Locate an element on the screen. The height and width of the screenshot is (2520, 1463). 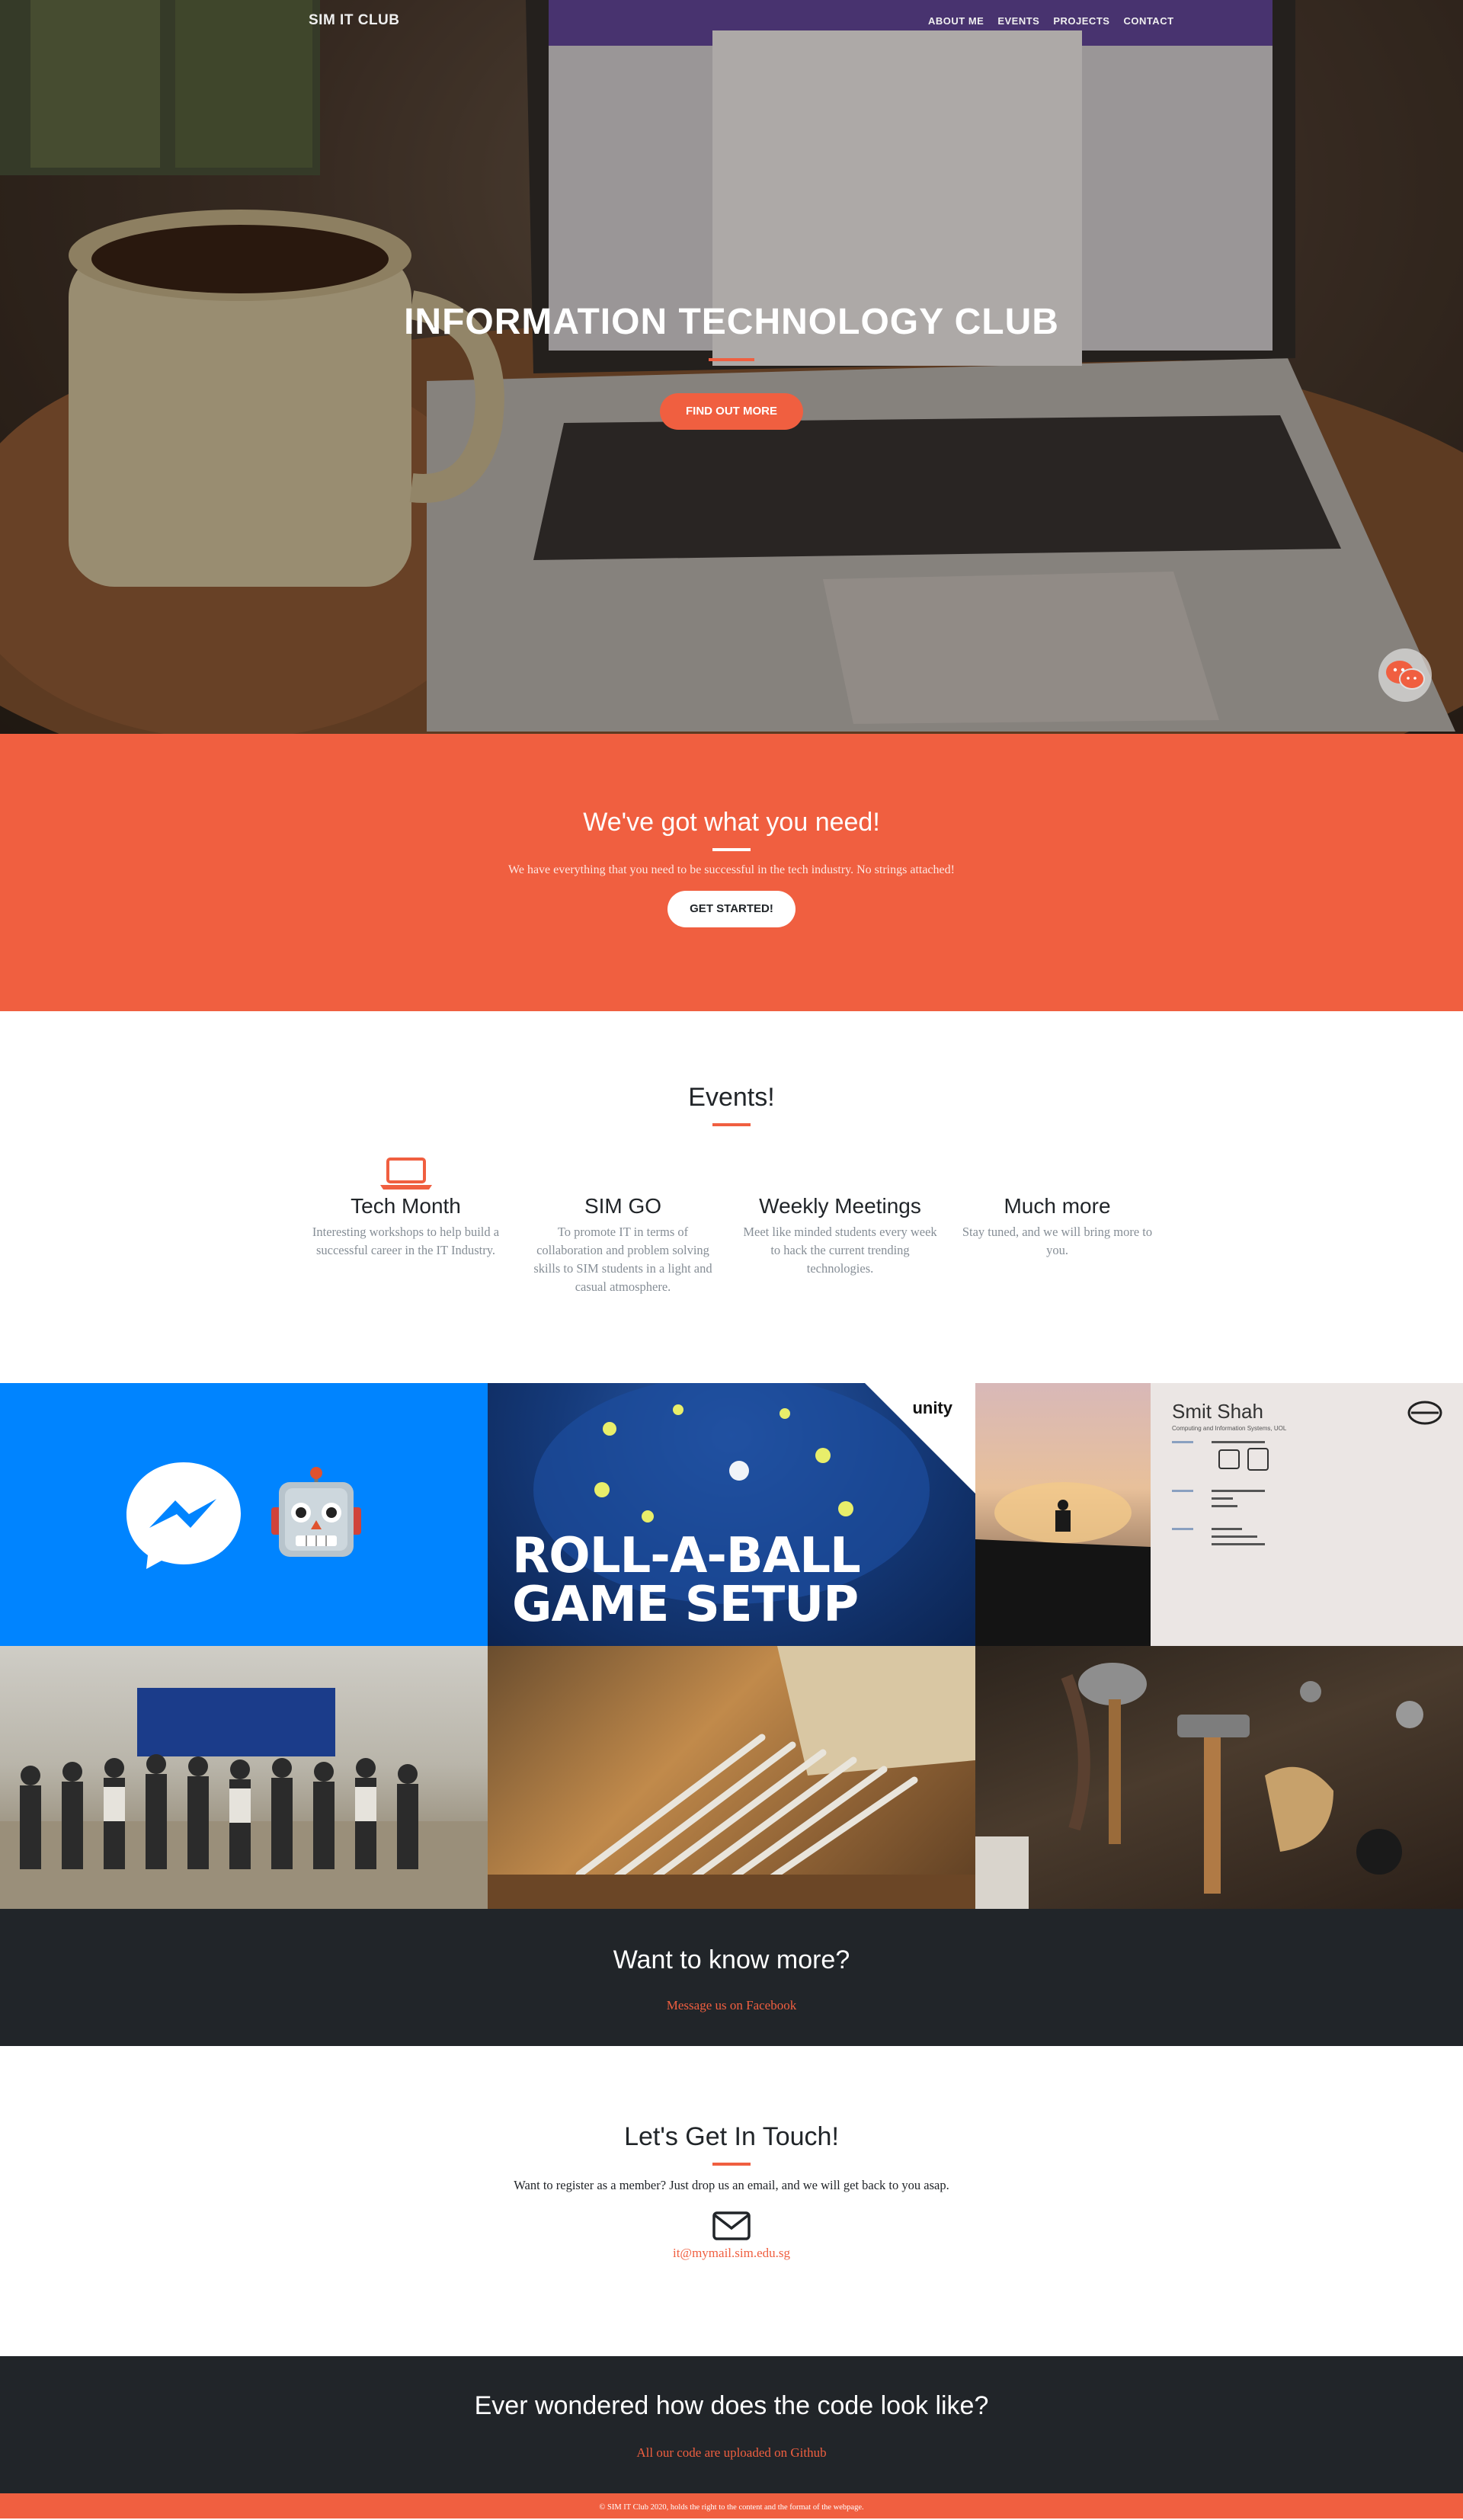
nav-events: EVENTS is located at coordinates (1018, 21).